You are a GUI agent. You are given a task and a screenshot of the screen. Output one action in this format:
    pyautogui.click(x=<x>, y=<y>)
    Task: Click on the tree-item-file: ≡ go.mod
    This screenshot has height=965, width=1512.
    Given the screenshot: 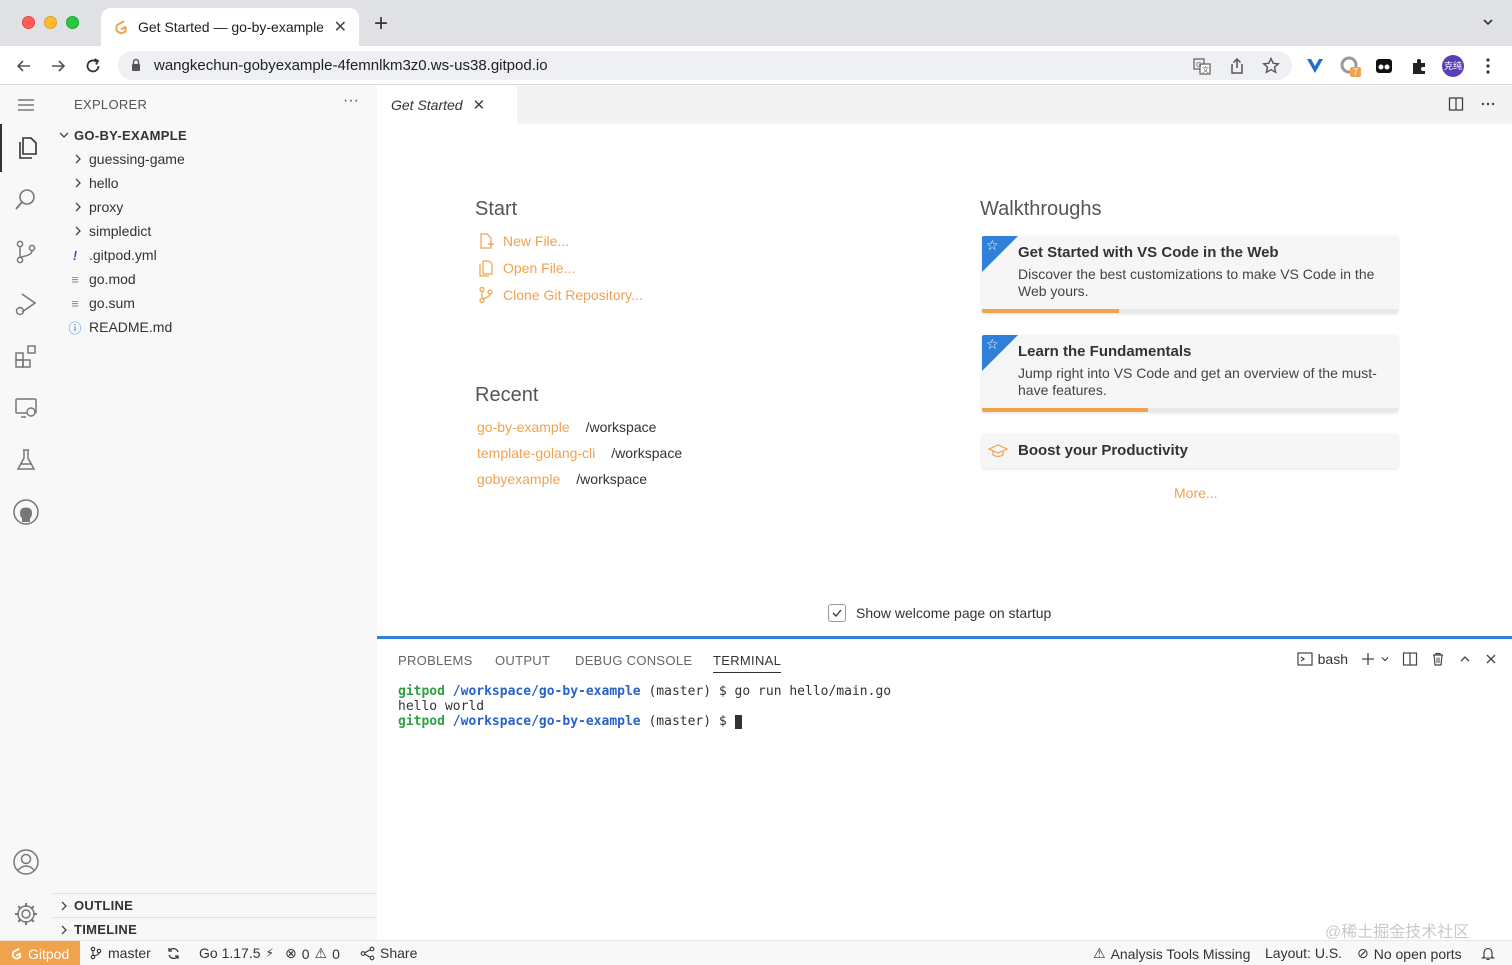 What is the action you would take?
    pyautogui.click(x=214, y=279)
    